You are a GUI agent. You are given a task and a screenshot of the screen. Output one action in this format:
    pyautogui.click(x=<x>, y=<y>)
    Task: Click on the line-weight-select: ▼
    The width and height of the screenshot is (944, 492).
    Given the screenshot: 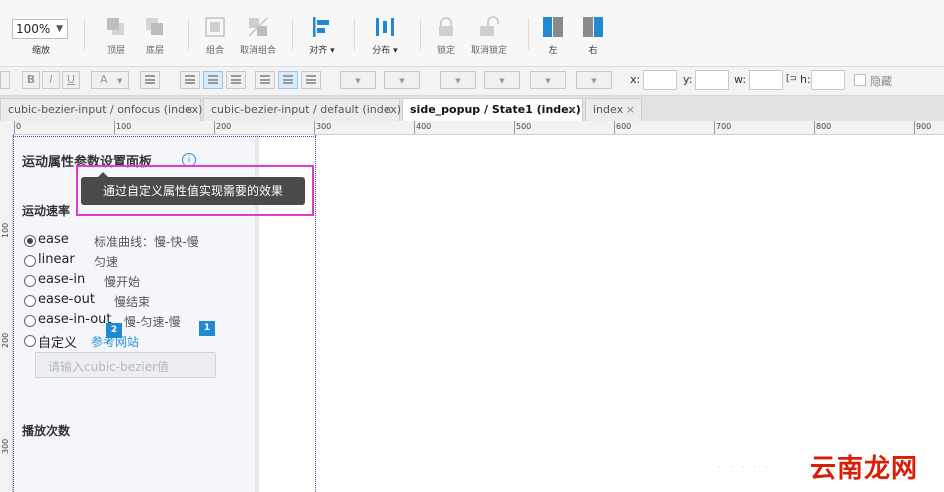 What is the action you would take?
    pyautogui.click(x=502, y=80)
    